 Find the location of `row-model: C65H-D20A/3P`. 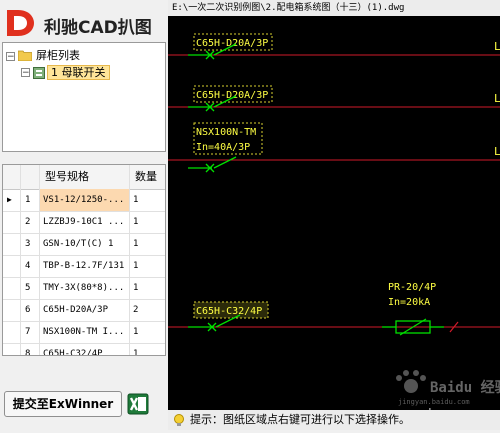

row-model: C65H-D20A/3P is located at coordinates (86, 310).